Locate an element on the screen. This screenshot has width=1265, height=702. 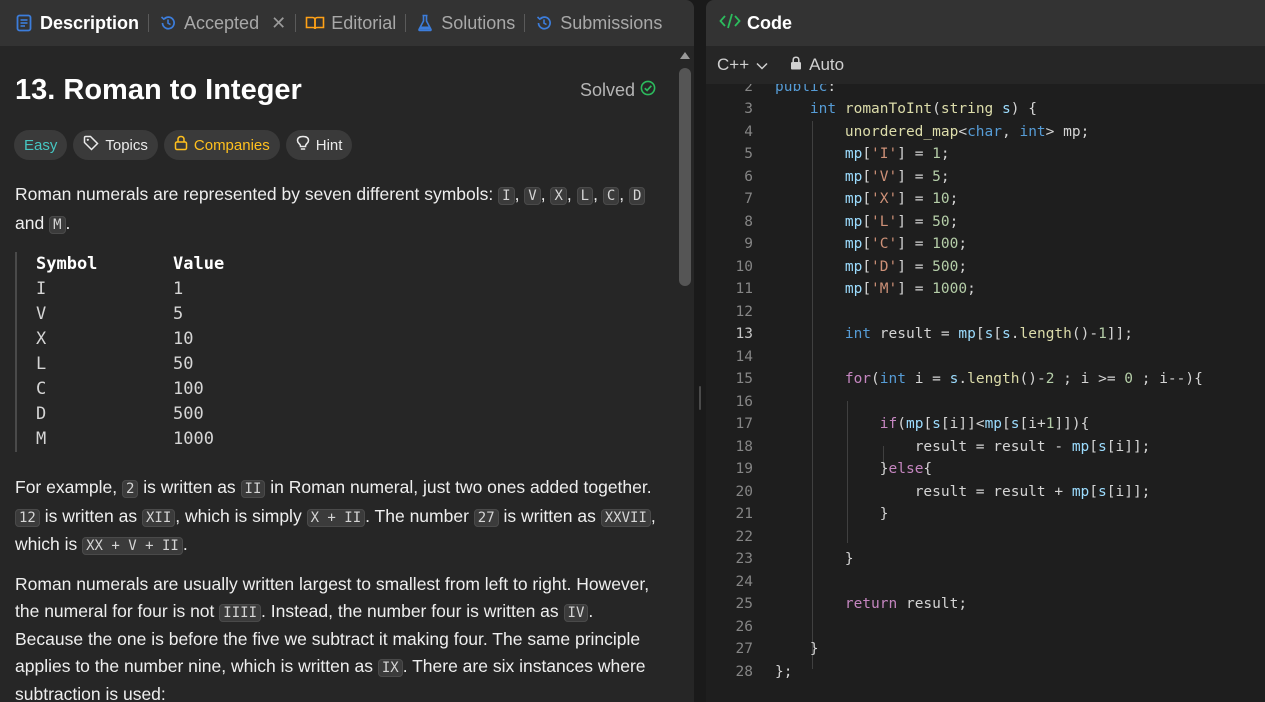
inline-code: M is located at coordinates (57, 224).